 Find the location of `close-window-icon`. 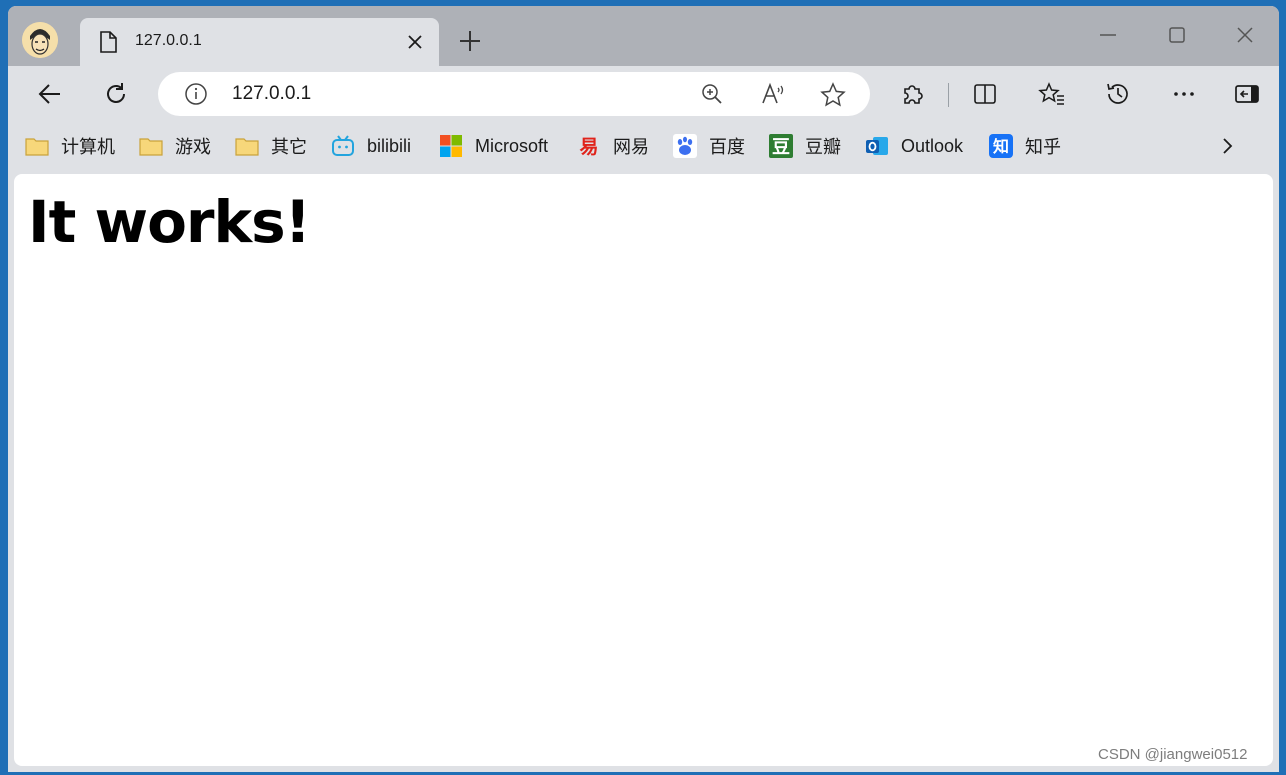

close-window-icon is located at coordinates (1245, 37).